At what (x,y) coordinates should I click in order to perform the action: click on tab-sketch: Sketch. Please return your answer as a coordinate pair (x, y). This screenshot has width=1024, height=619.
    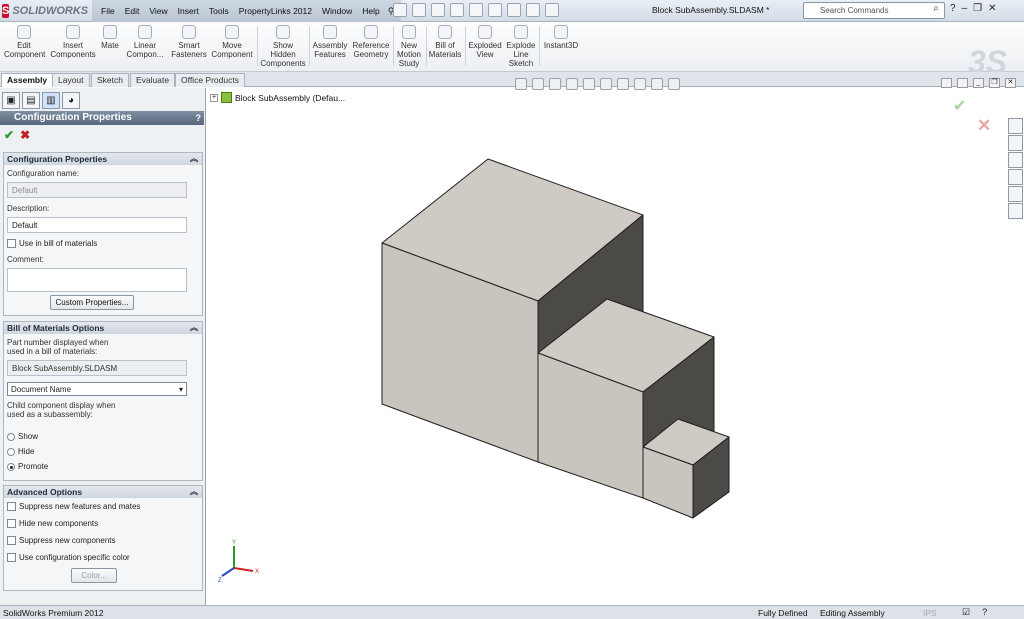
    Looking at the image, I should click on (110, 80).